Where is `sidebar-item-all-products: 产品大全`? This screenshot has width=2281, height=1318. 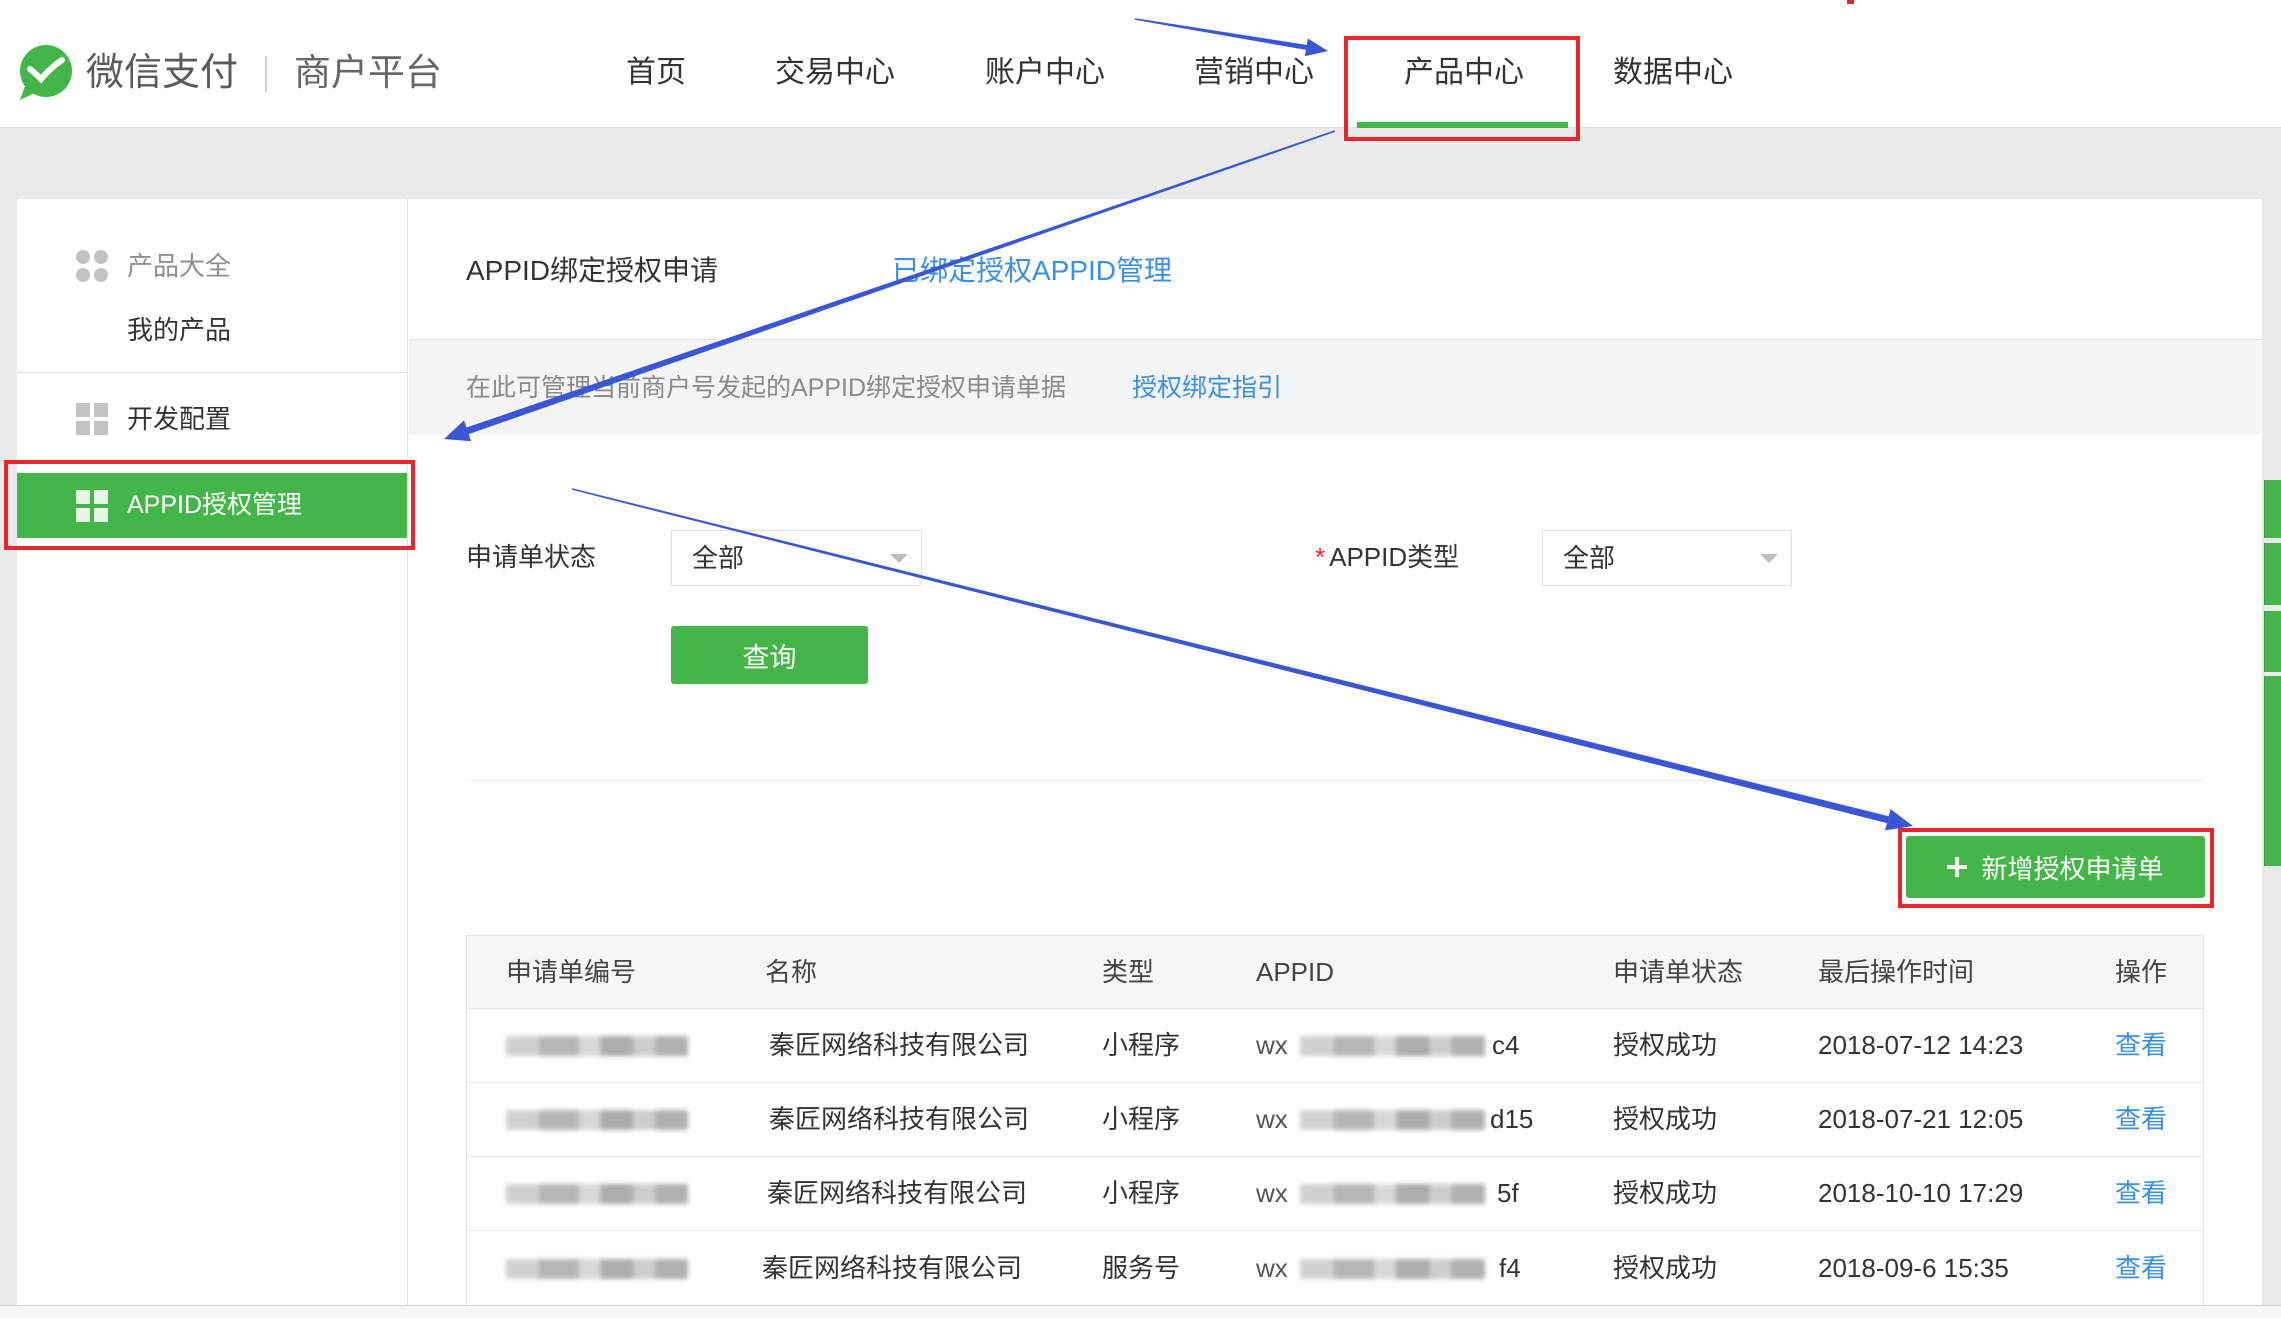
sidebar-item-all-products: 产品大全 is located at coordinates (212, 266).